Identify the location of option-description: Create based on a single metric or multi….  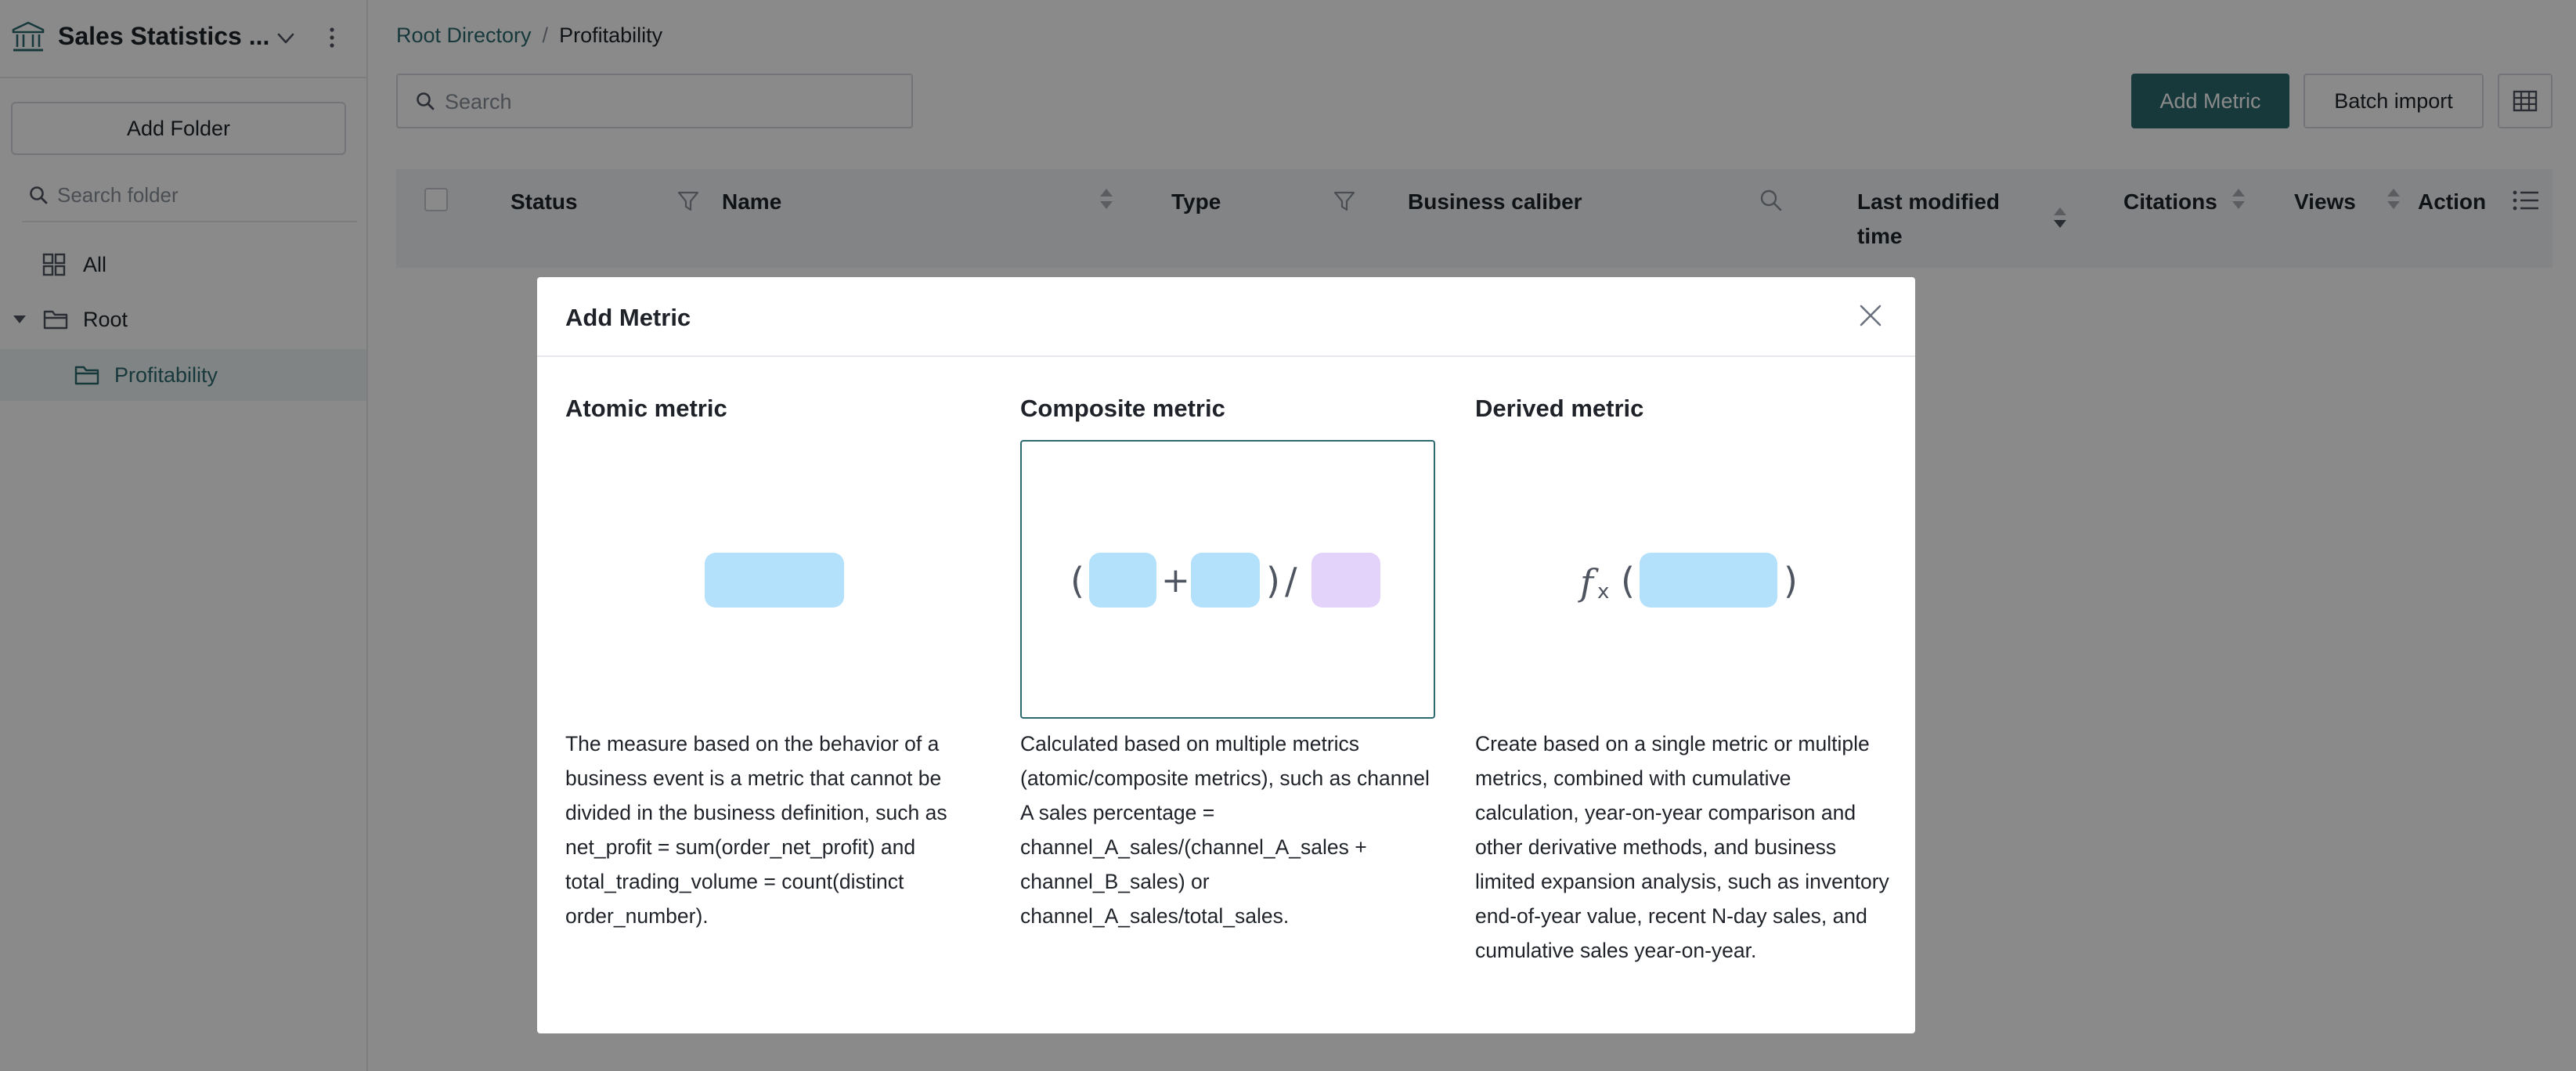
(1682, 847).